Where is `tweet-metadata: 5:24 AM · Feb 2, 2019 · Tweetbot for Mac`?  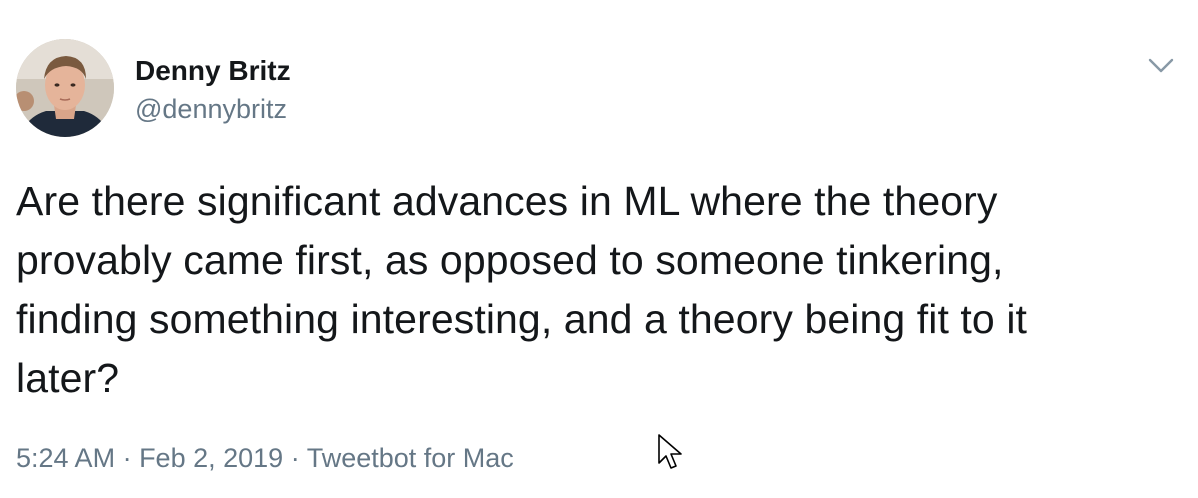 tweet-metadata: 5:24 AM · Feb 2, 2019 · Tweetbot for Mac is located at coordinates (265, 458).